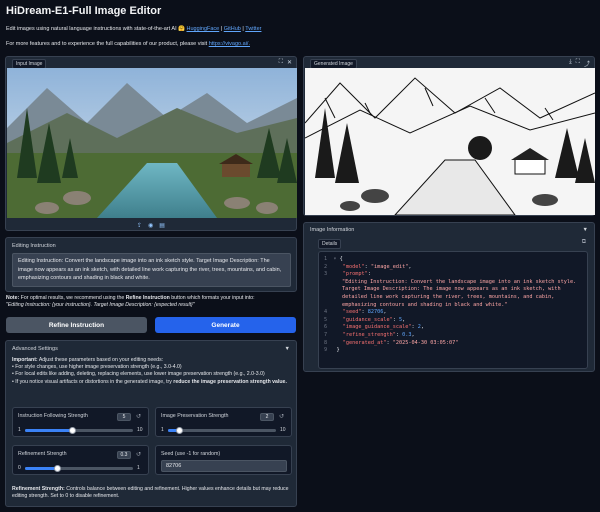 This screenshot has height=512, width=600. I want to click on github-link: GitHub, so click(232, 29).